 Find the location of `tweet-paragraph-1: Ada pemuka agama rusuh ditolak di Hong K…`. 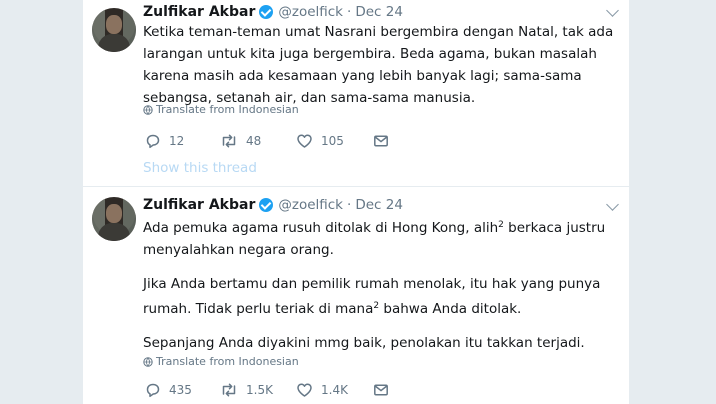

tweet-paragraph-1: Ada pemuka agama rusuh ditolak di Hong K… is located at coordinates (374, 239).